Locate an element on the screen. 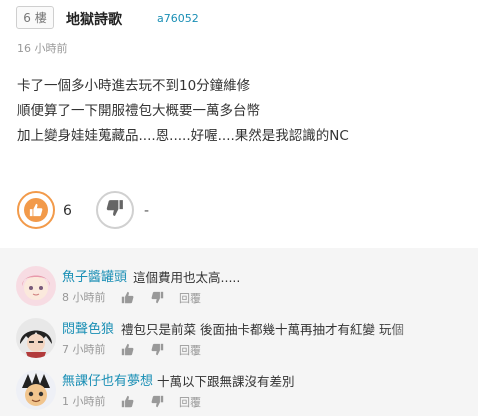  reply-timestamp: 8 小時前 is located at coordinates (84, 297).